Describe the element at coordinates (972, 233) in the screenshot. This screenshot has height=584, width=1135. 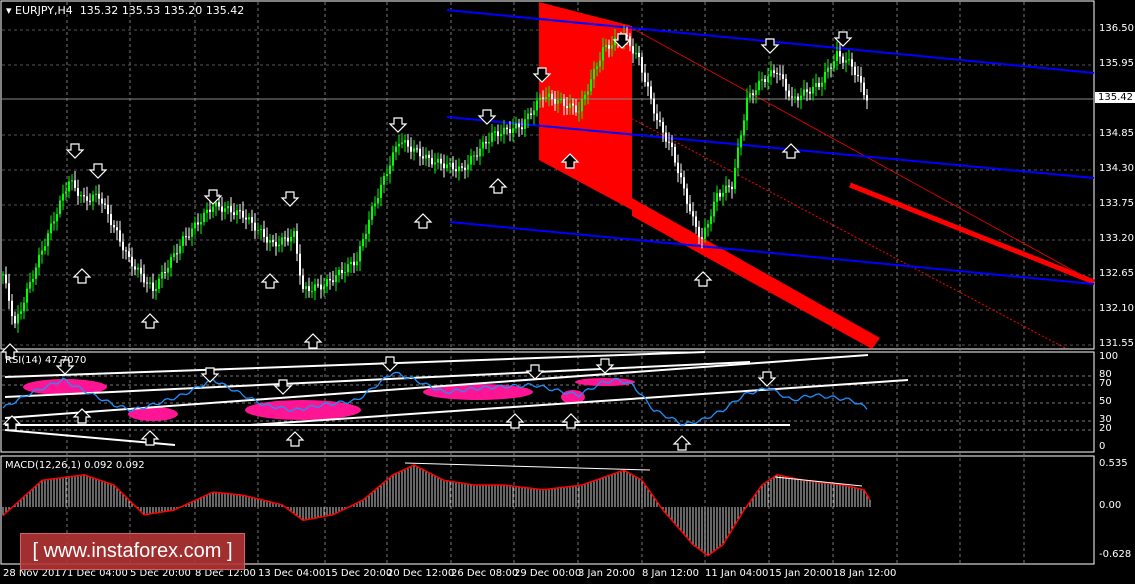
I see `red-trendline` at that location.